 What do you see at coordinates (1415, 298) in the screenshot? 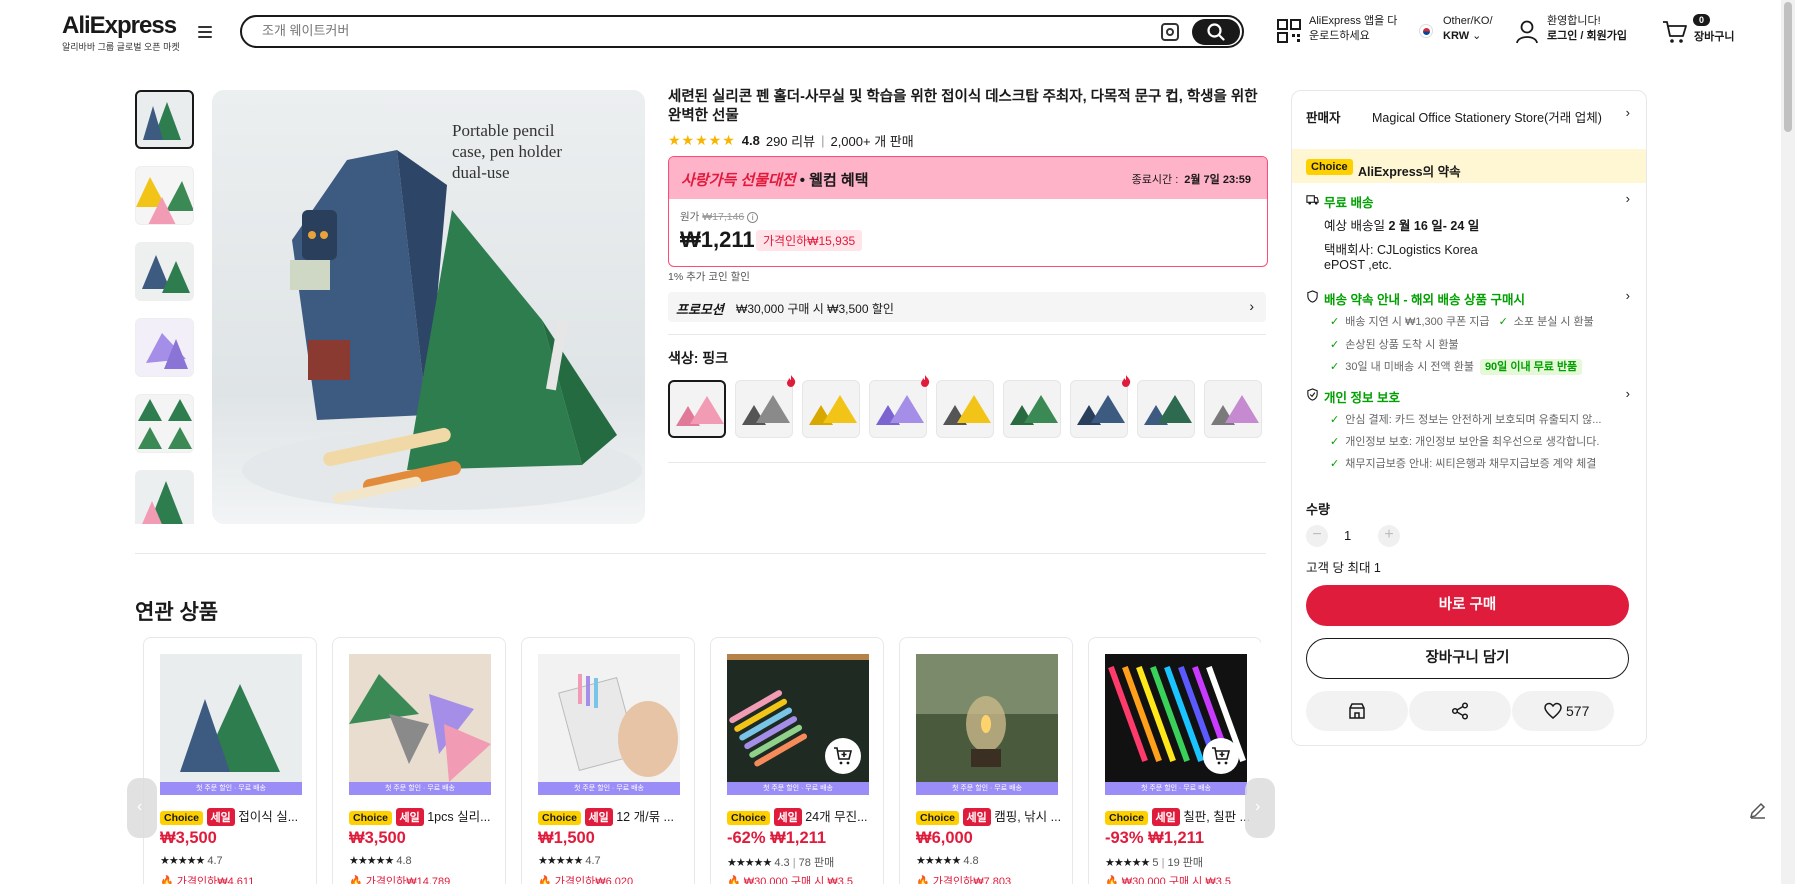
I see `delivery-promise-title: 배송 약속 안내 - 해외 배송 상품 구매시` at bounding box center [1415, 298].